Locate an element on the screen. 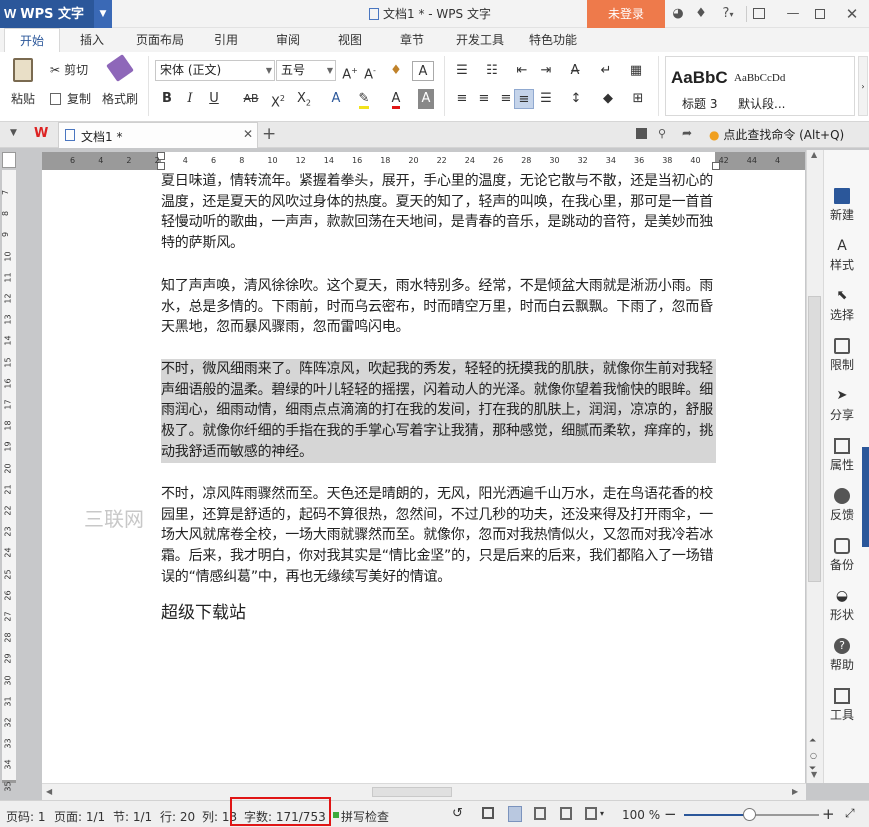 Image resolution: width=869 pixels, height=827 pixels. share-icon: ➦ is located at coordinates (687, 133).